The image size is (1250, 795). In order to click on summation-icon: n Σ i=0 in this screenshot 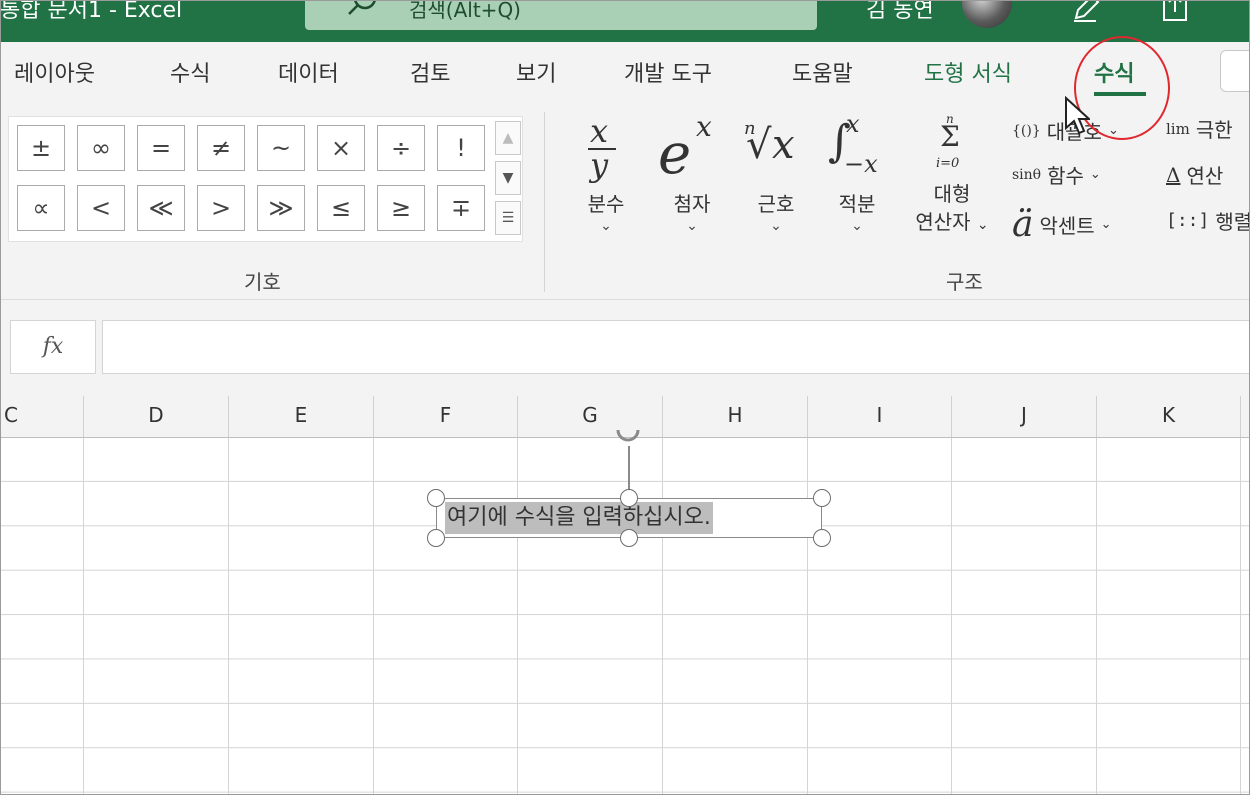, I will do `click(948, 141)`.